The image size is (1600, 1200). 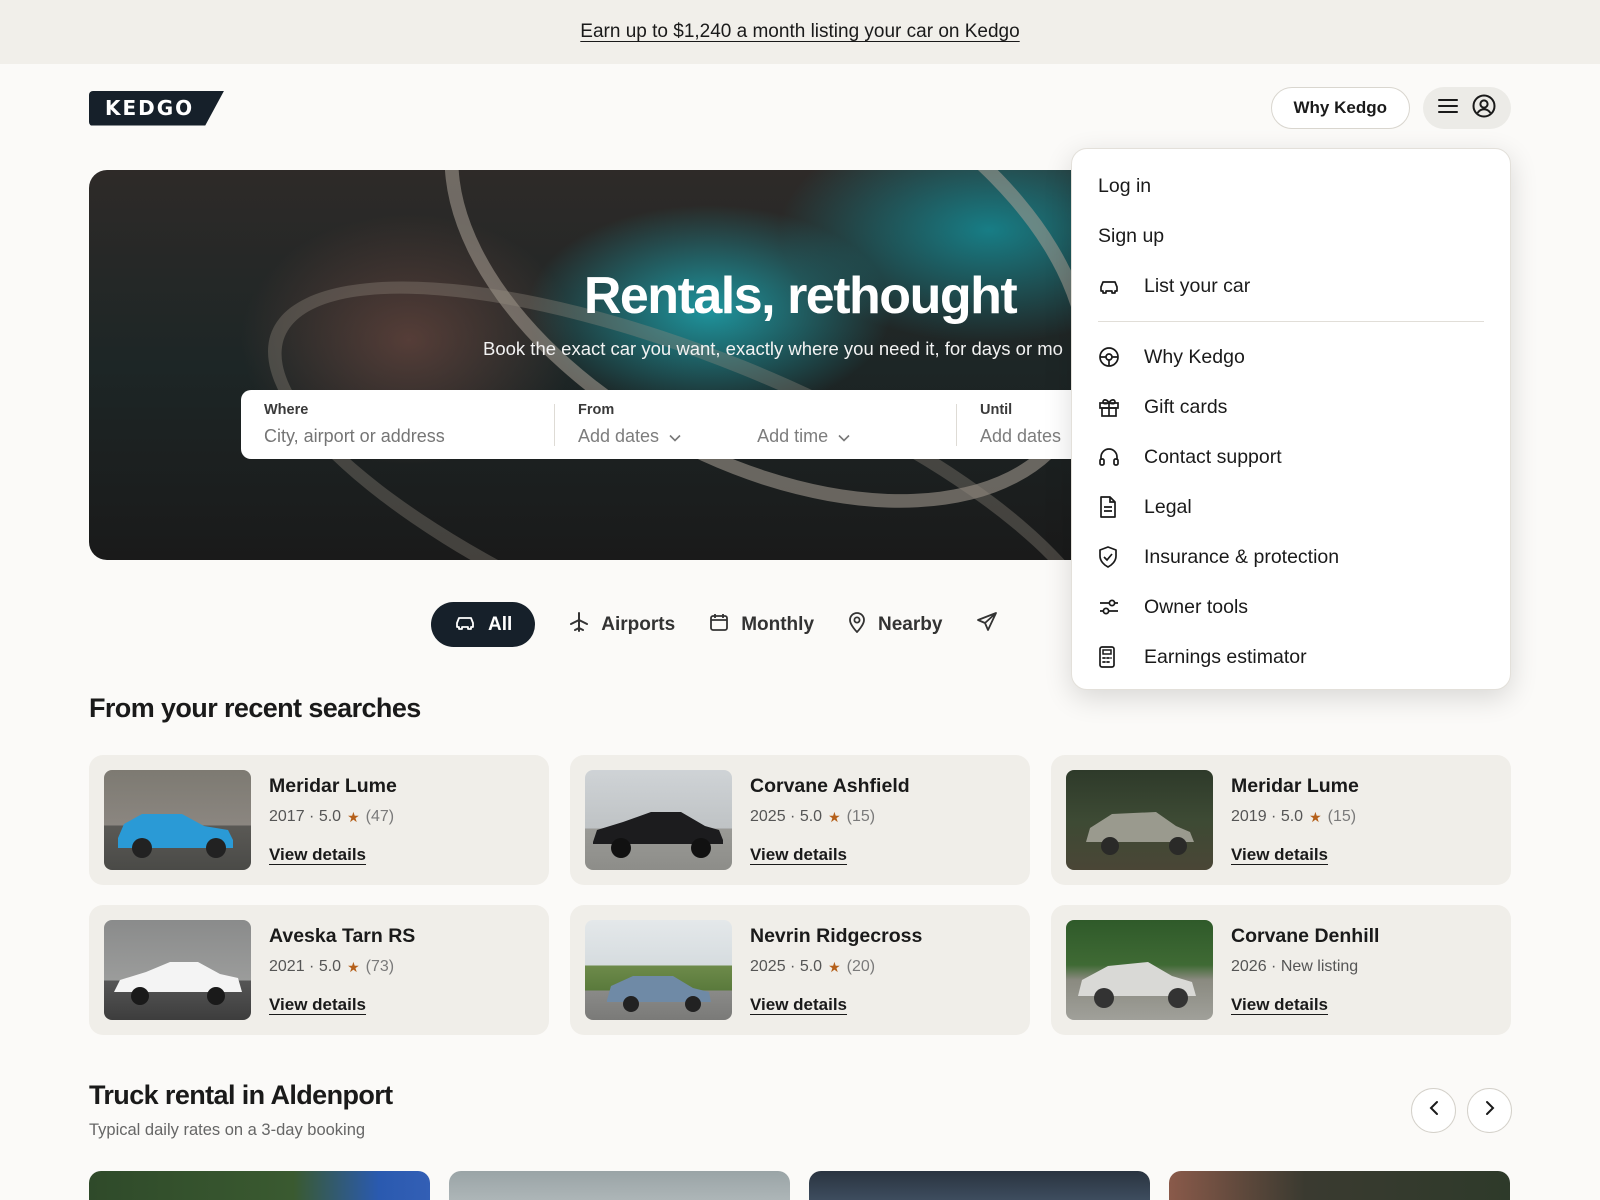 What do you see at coordinates (333, 817) in the screenshot?
I see `car-meta: 2017 · 5.0 ★ (47)` at bounding box center [333, 817].